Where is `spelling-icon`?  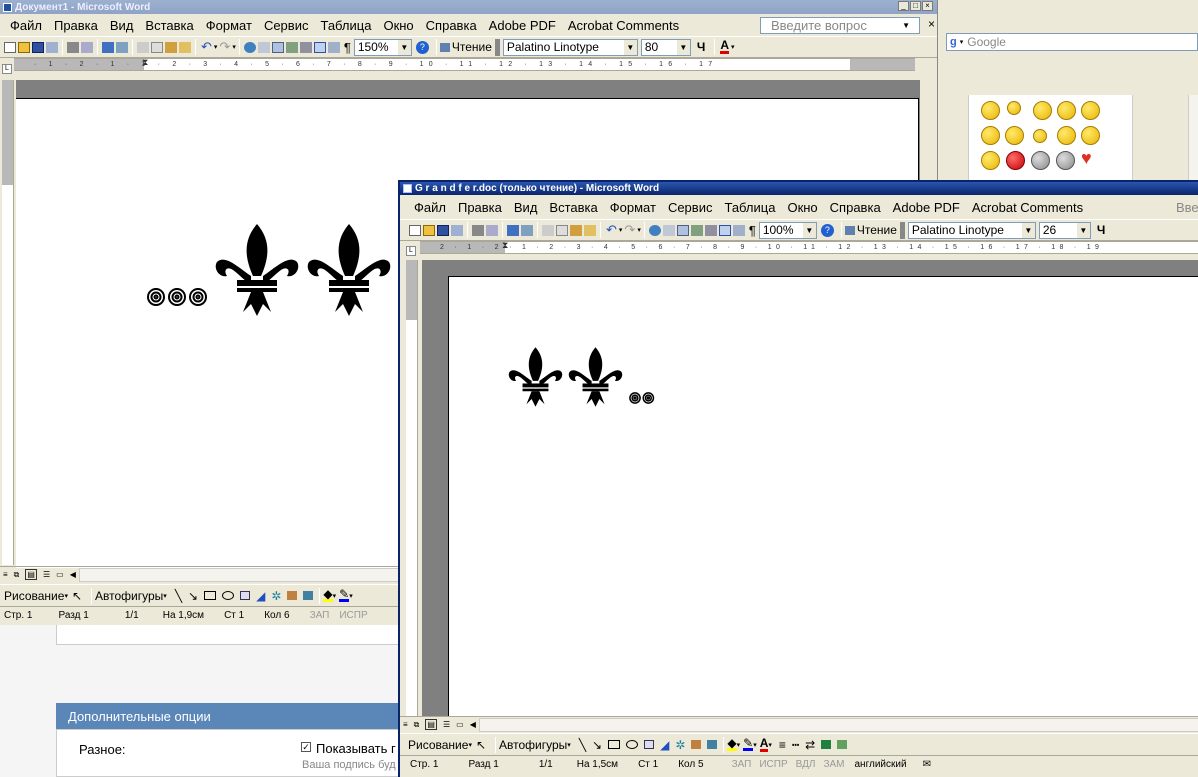
spelling-icon is located at coordinates (108, 47).